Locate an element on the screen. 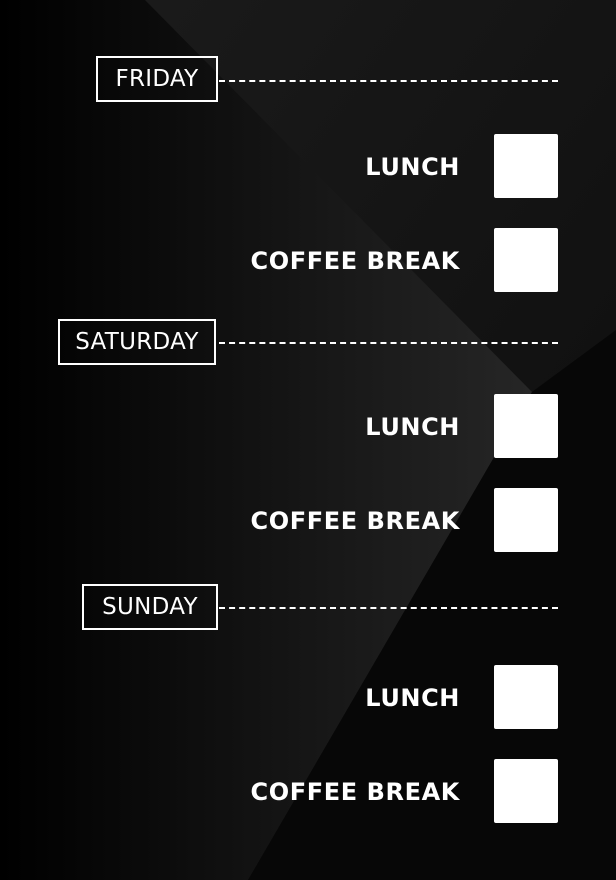 The image size is (616, 880). saturday-coffee-break-checkbox is located at coordinates (526, 520).